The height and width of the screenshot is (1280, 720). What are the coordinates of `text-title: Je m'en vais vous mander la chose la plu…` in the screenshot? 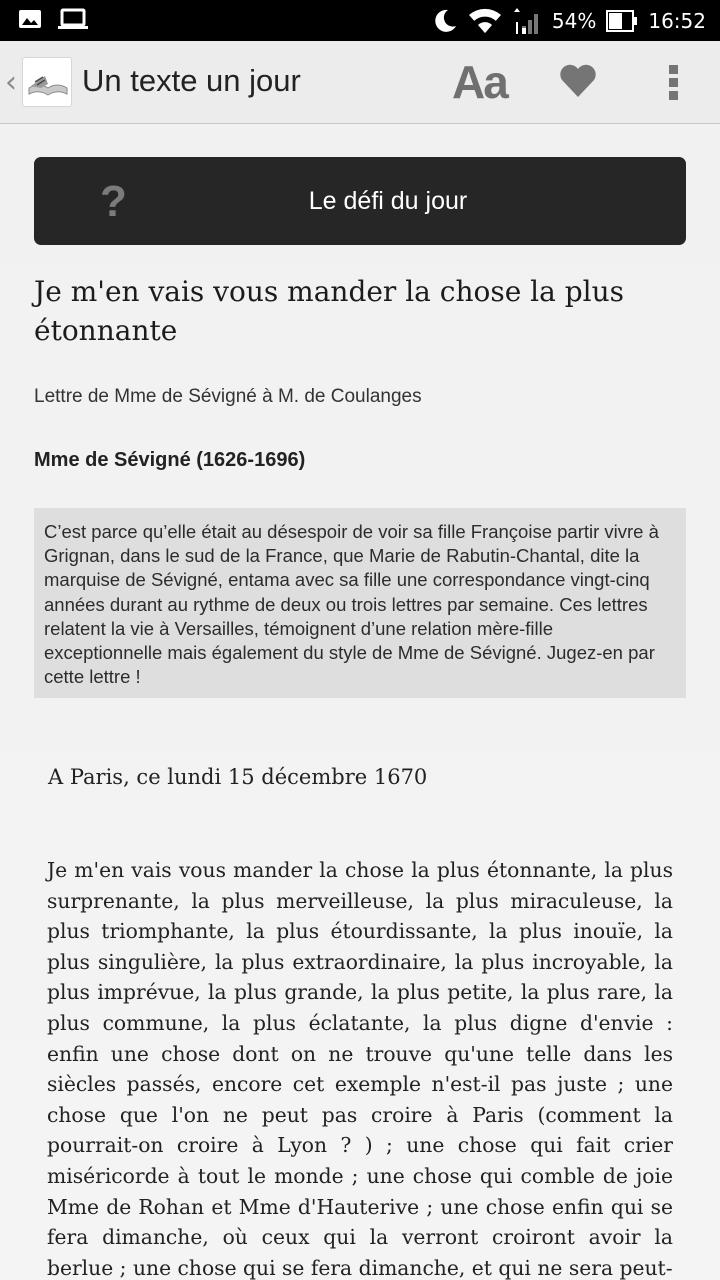 It's located at (329, 311).